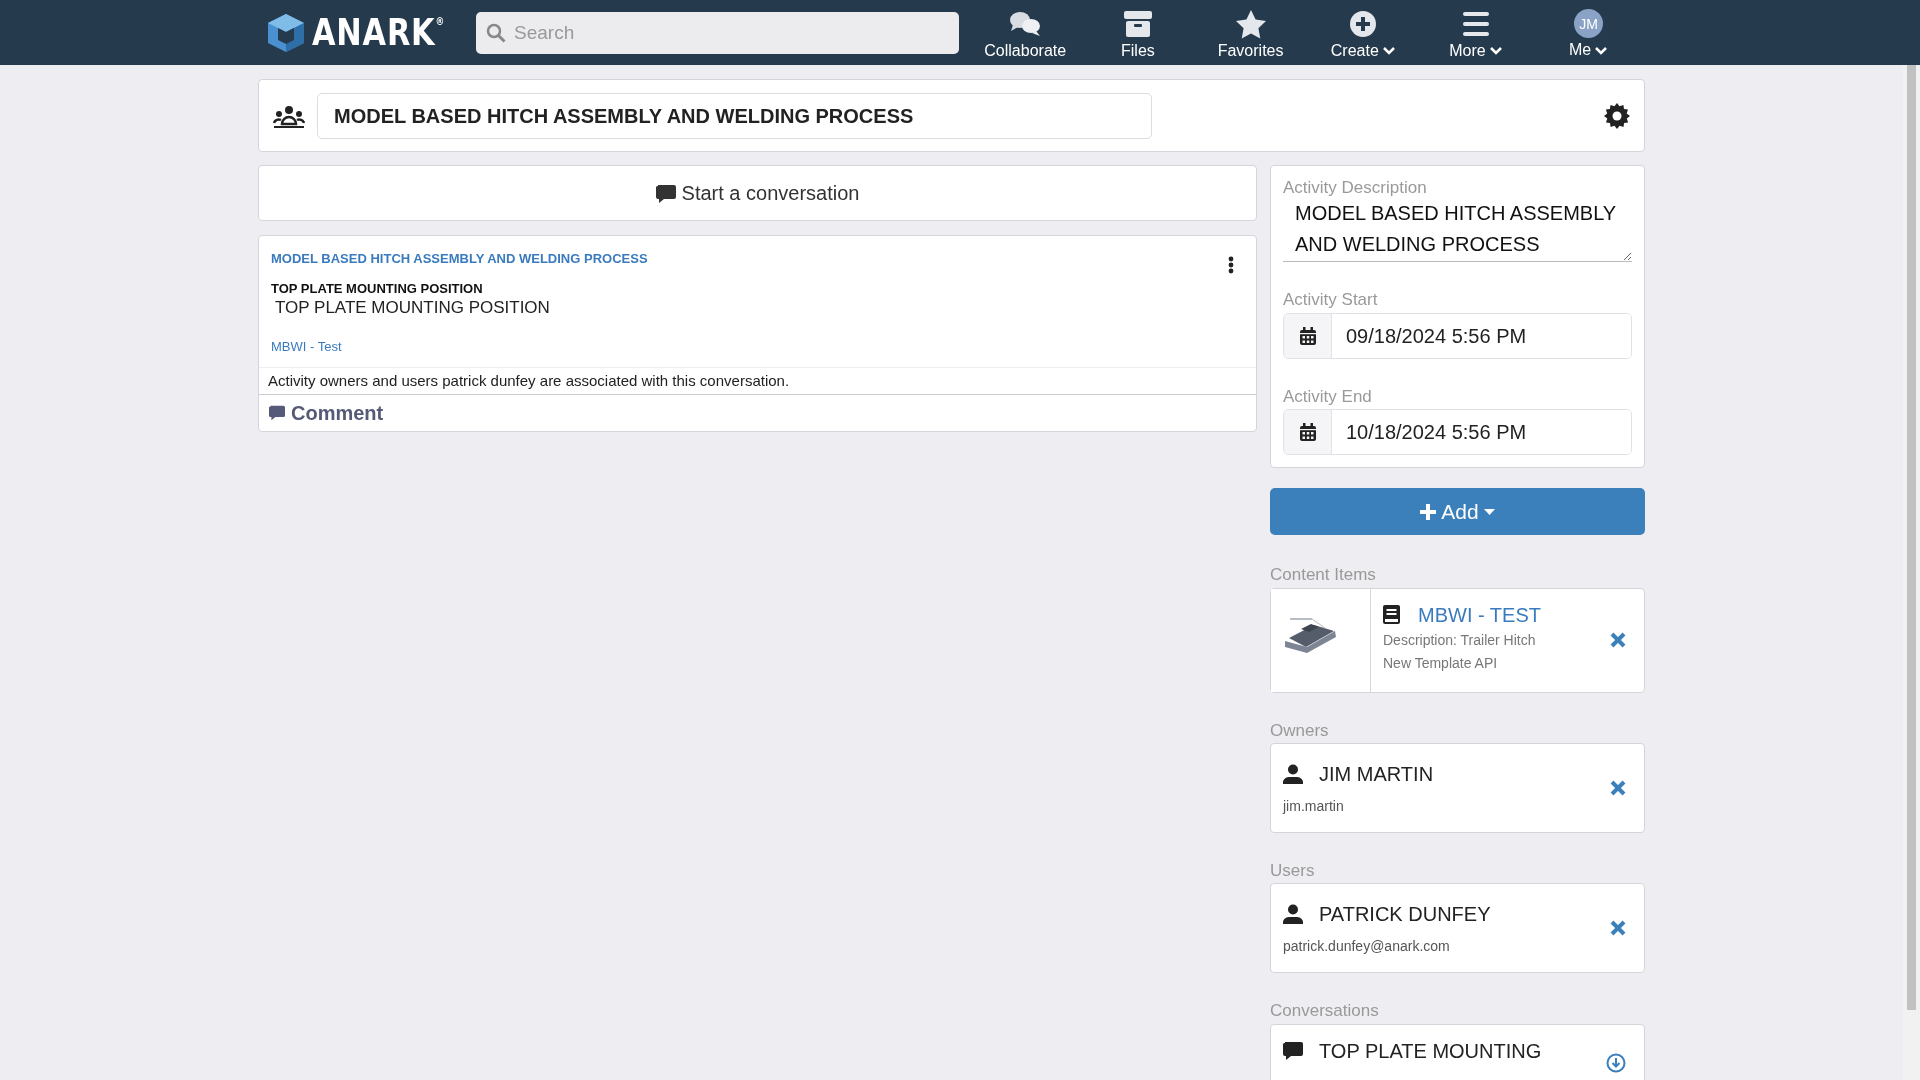 The height and width of the screenshot is (1080, 1920). Describe the element at coordinates (1300, 730) in the screenshot. I see `section-heading: Owners` at that location.